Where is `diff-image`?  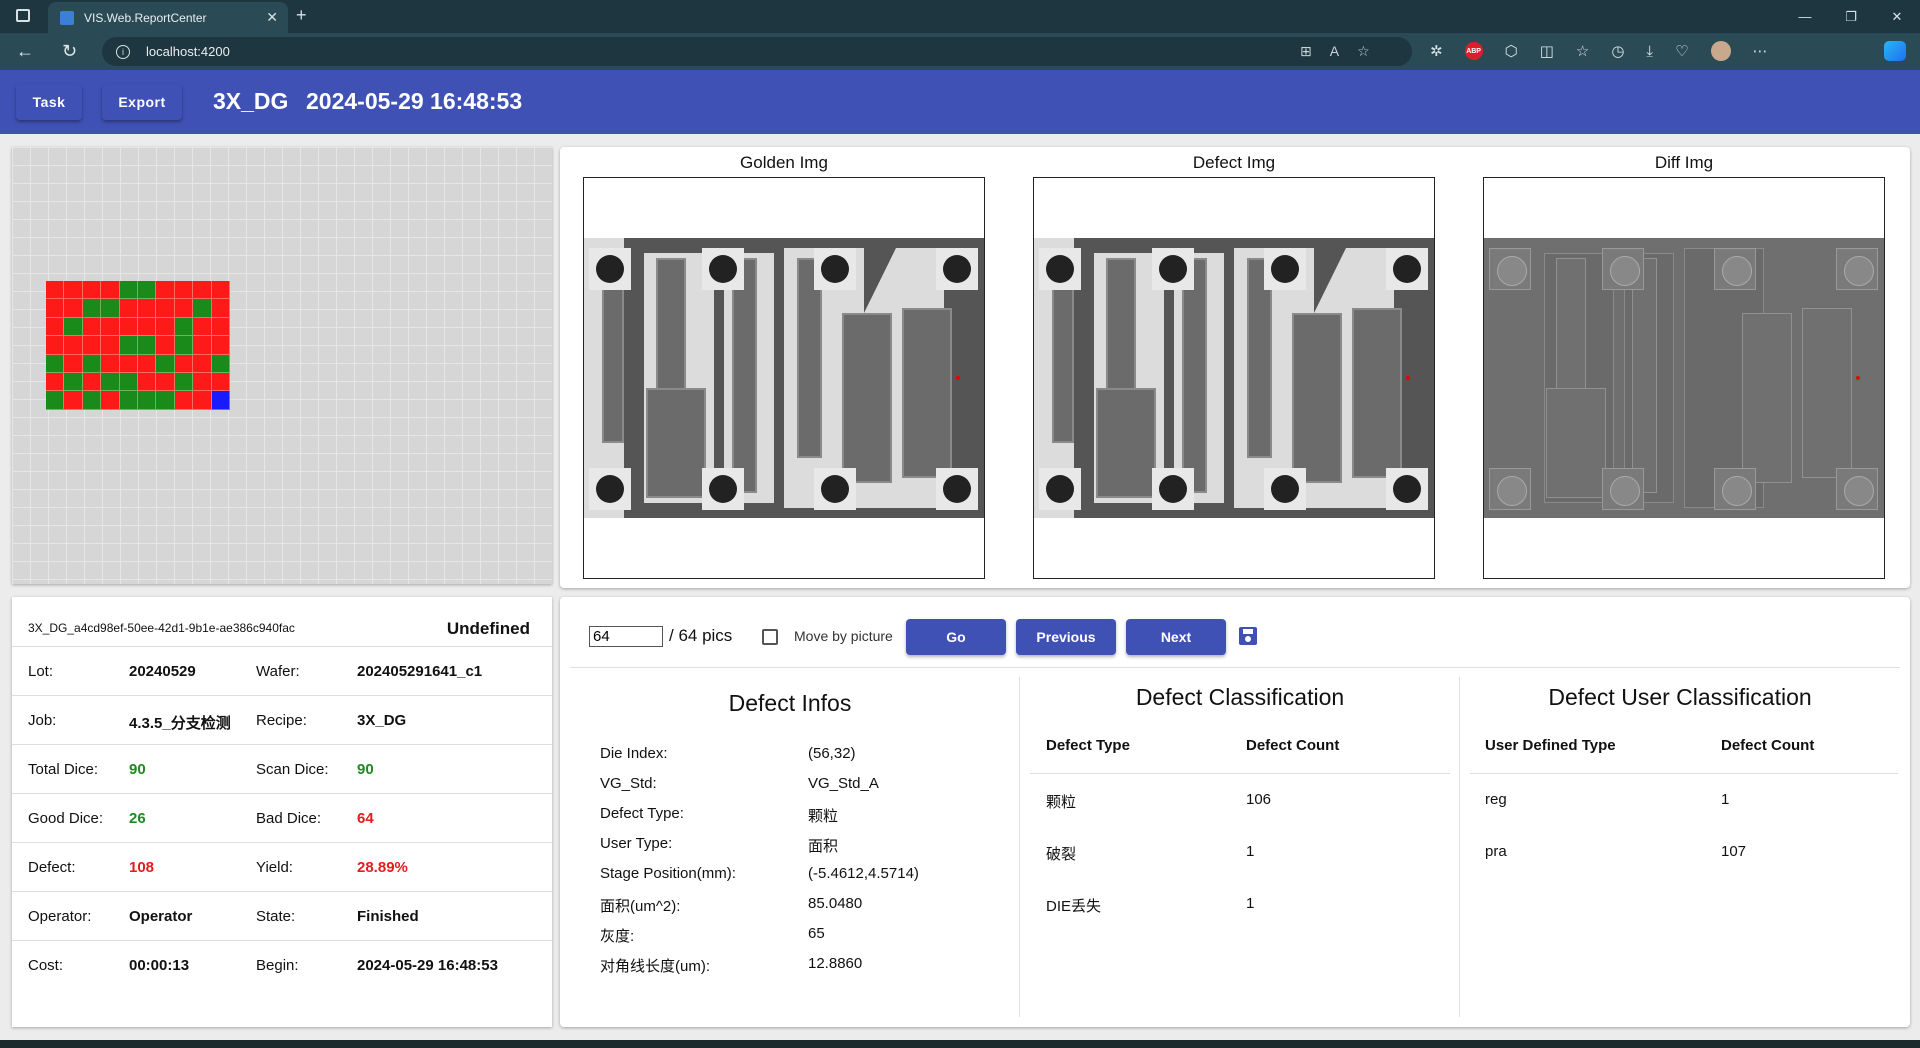 diff-image is located at coordinates (1684, 378).